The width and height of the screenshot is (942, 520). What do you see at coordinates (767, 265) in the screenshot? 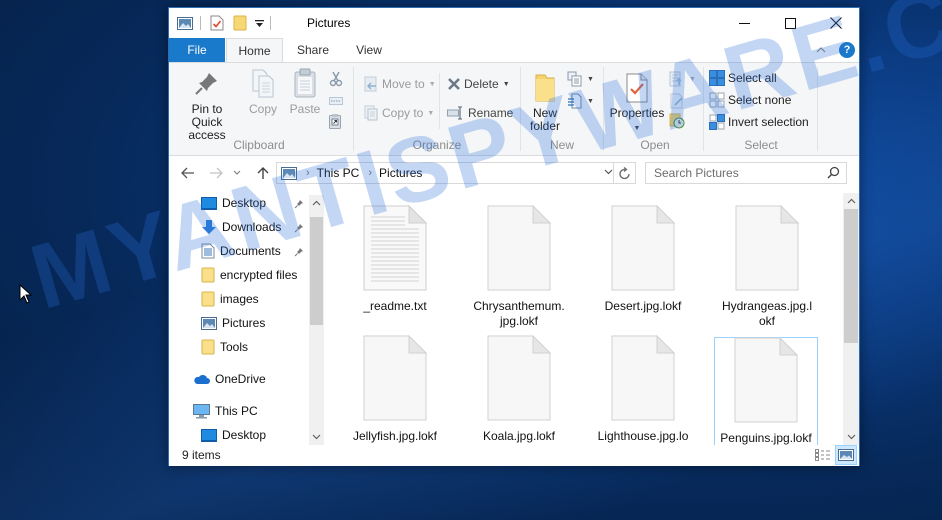
I see `file-item-hydrangeas: Hydrangeas.jpg.l okf` at bounding box center [767, 265].